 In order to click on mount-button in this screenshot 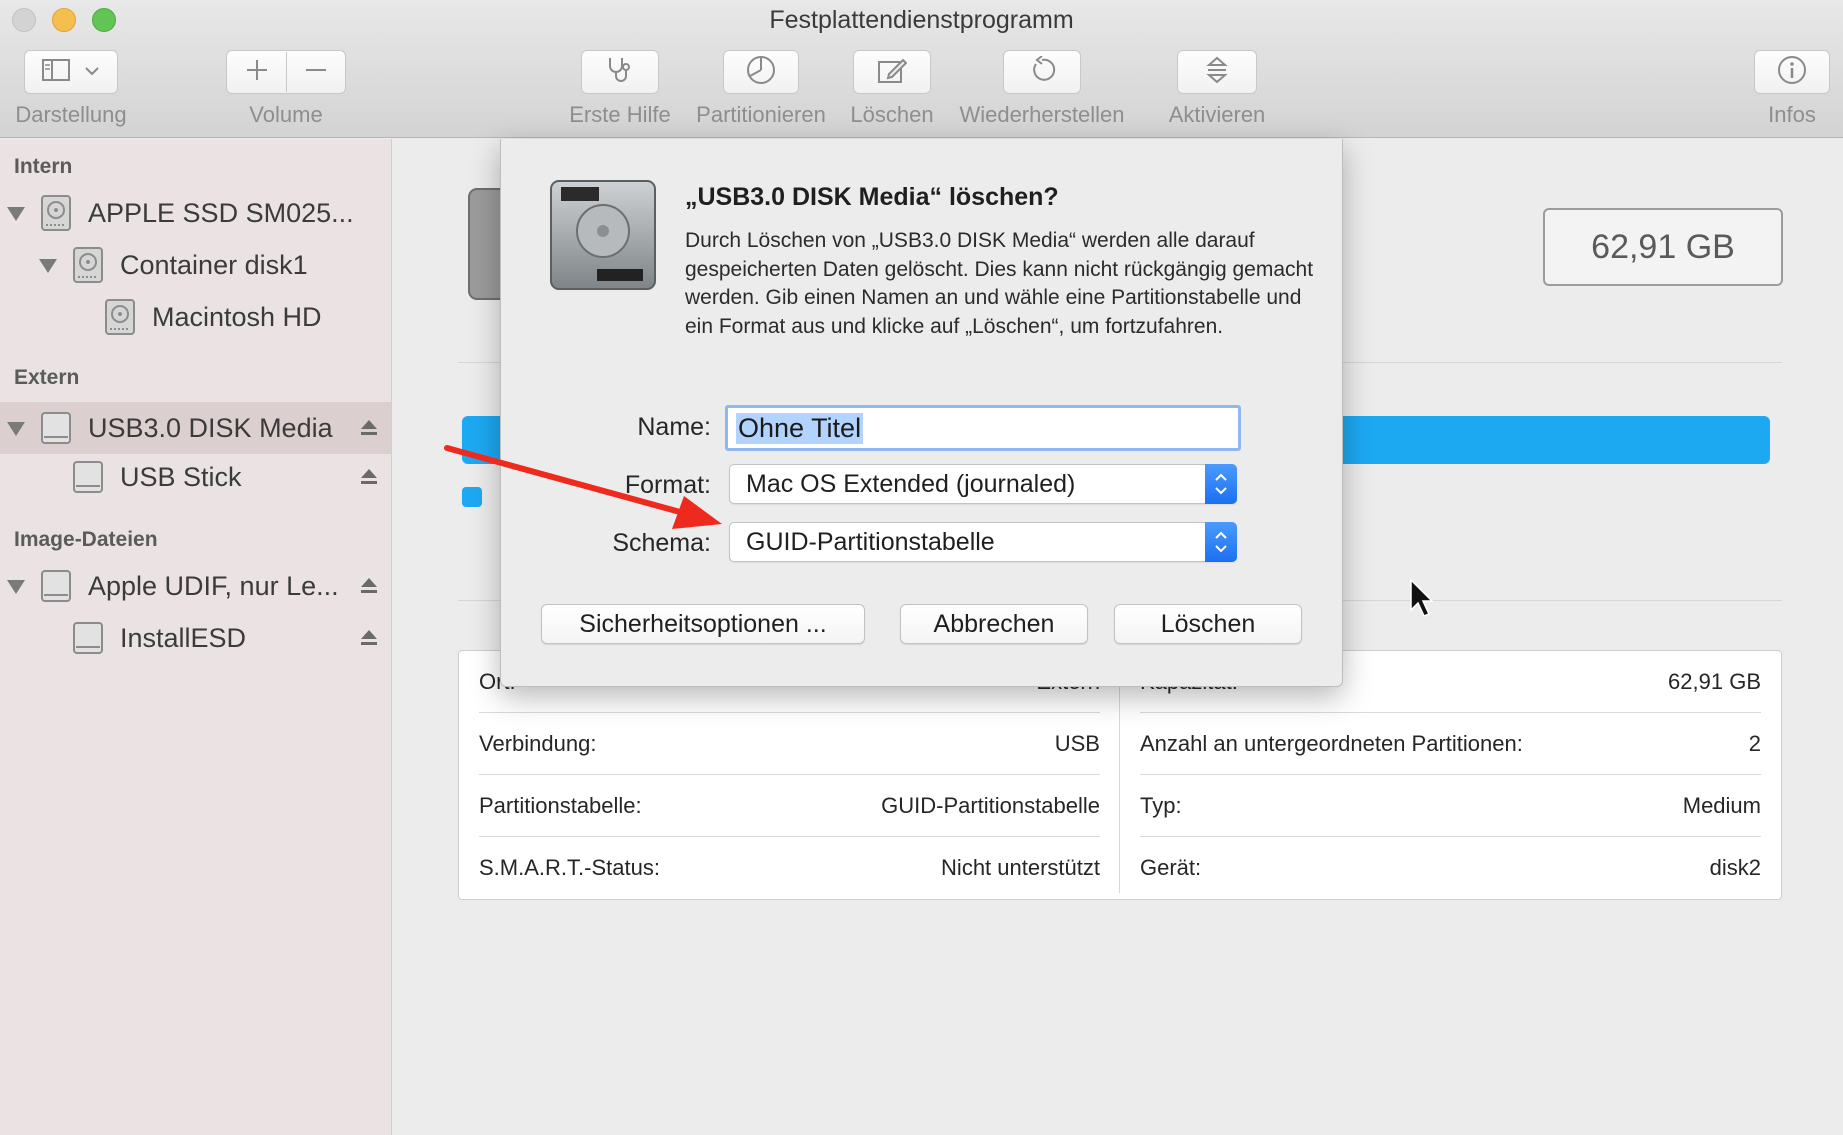, I will do `click(1217, 72)`.